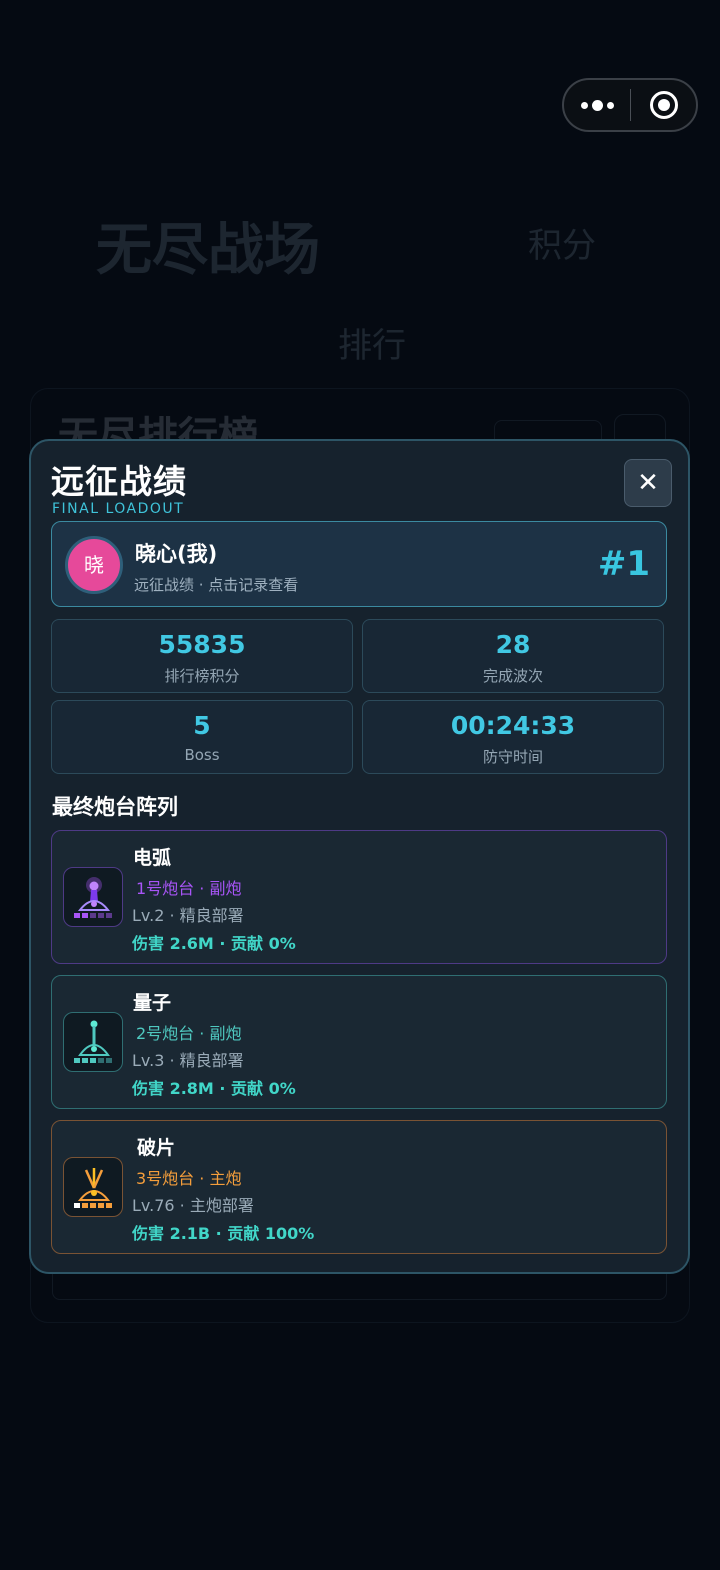 The width and height of the screenshot is (720, 1570). Describe the element at coordinates (189, 888) in the screenshot. I see `turret-slot: 1号炮台 · 副炮` at that location.